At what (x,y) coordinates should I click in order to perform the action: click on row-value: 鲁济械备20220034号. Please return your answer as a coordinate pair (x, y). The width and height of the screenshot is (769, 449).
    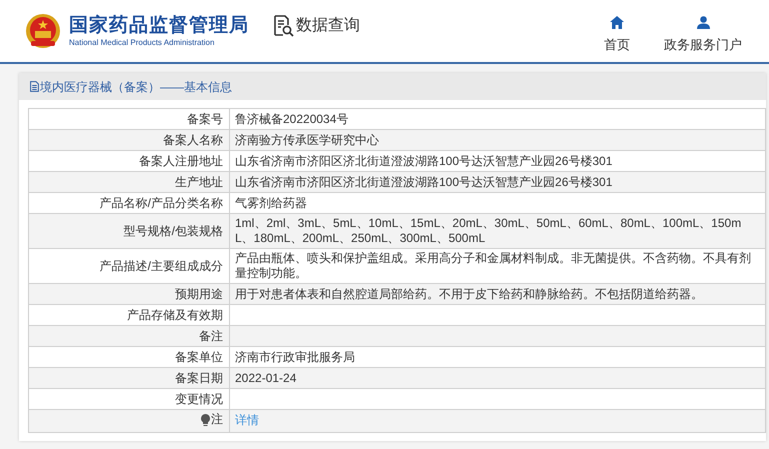
    Looking at the image, I should click on (291, 119).